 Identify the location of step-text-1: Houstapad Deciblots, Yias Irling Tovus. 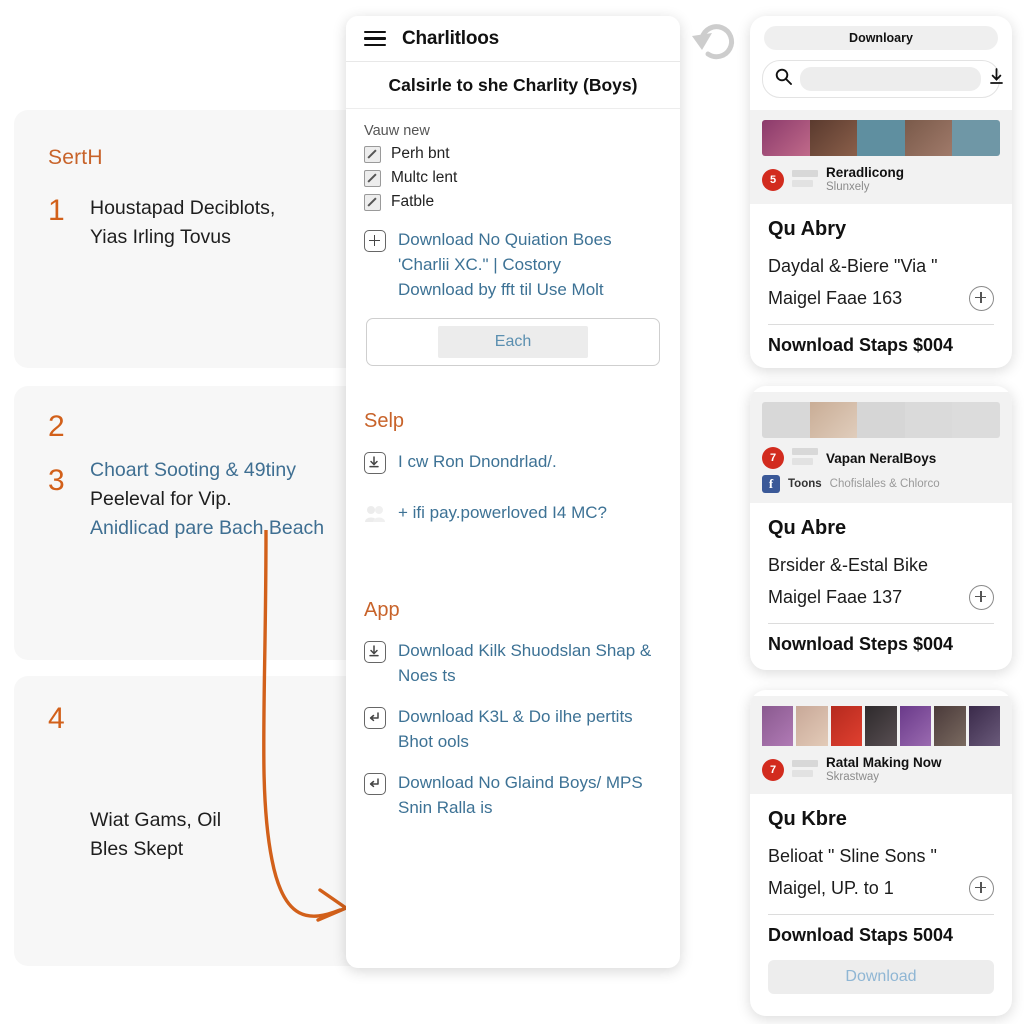
(240, 223).